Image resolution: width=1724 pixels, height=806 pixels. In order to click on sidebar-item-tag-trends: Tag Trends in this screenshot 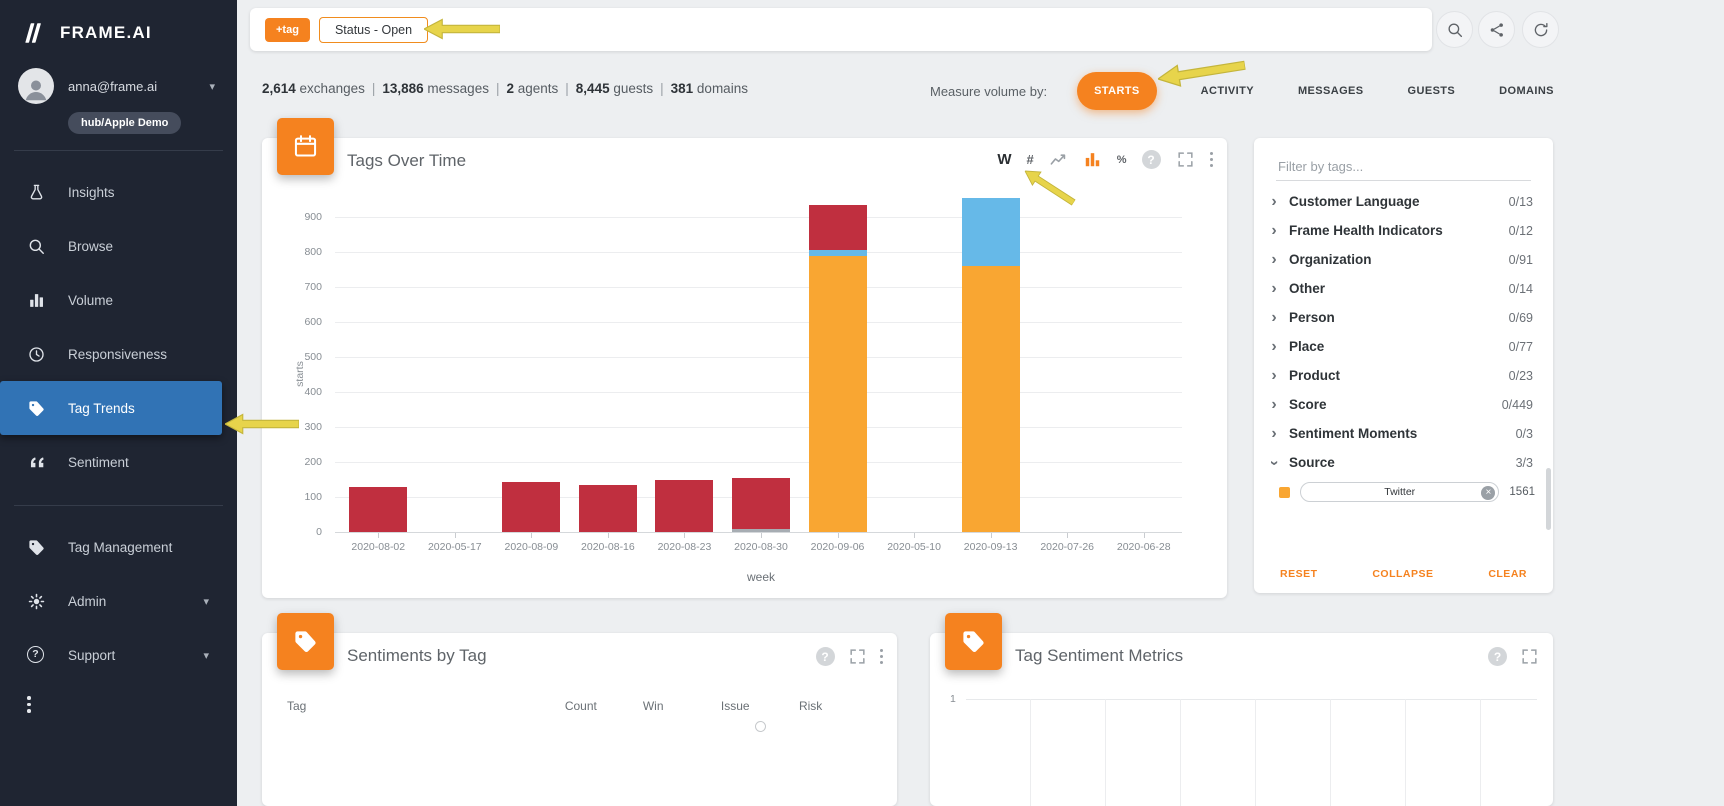, I will do `click(111, 408)`.